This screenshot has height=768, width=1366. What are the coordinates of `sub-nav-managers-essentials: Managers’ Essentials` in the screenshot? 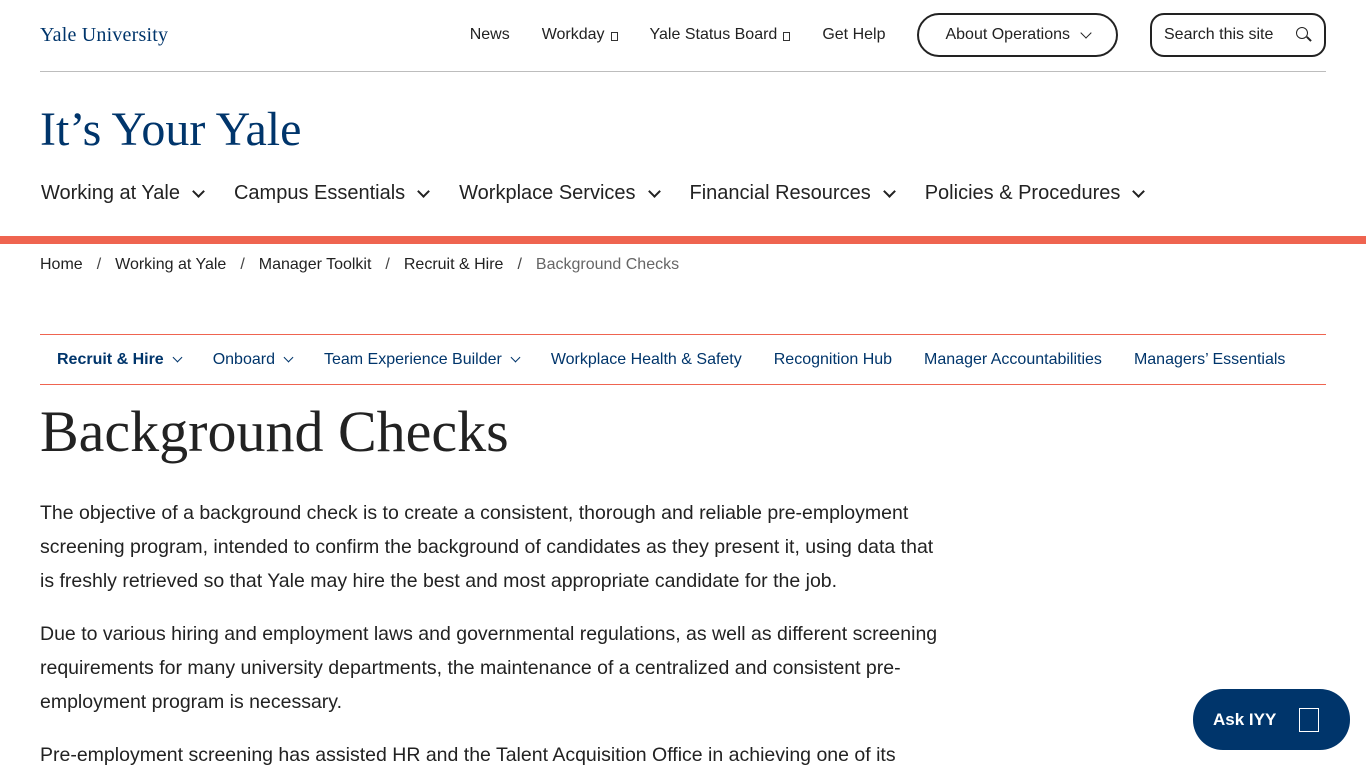 It's located at (1209, 360).